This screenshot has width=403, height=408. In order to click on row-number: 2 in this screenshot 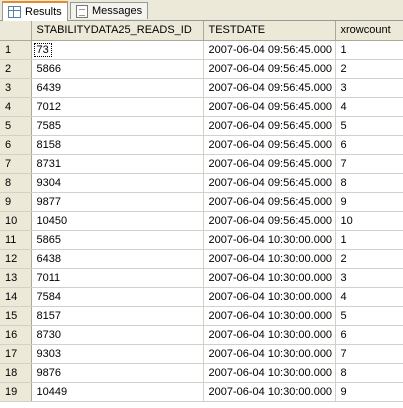, I will do `click(16, 69)`.